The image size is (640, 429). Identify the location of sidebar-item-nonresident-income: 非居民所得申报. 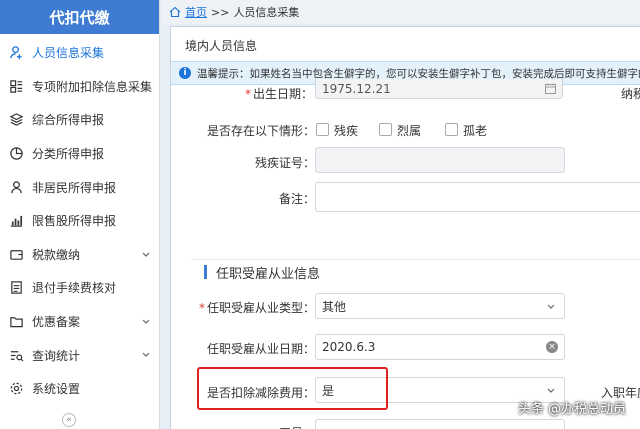
(79, 187).